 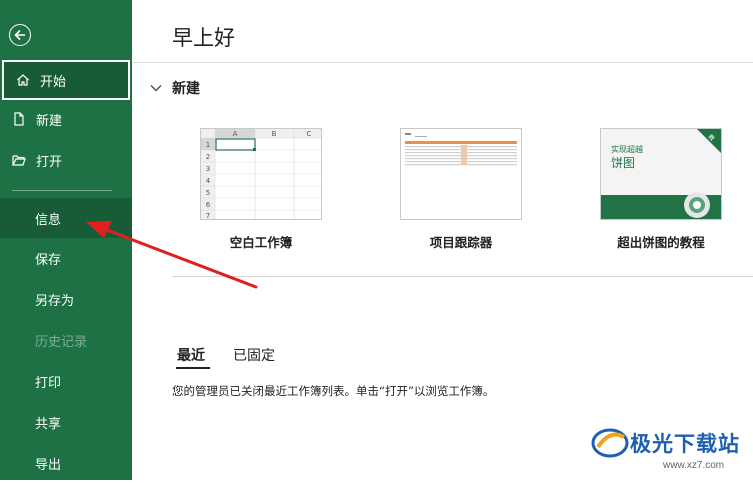 I want to click on new-doc-icon, so click(x=19, y=119).